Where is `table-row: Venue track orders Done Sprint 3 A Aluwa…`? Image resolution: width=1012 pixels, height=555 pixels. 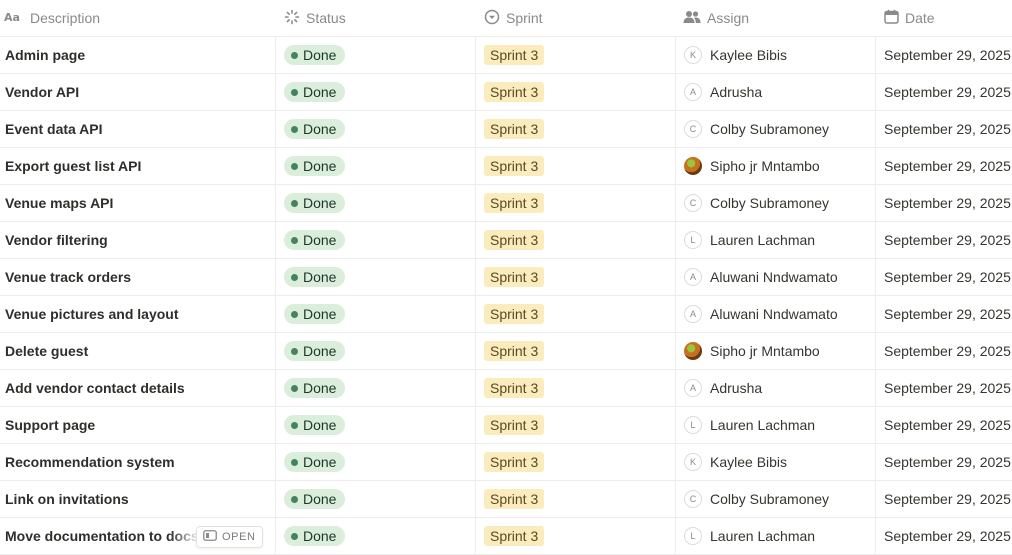
table-row: Venue track orders Done Sprint 3 A Aluwa… is located at coordinates (506, 277).